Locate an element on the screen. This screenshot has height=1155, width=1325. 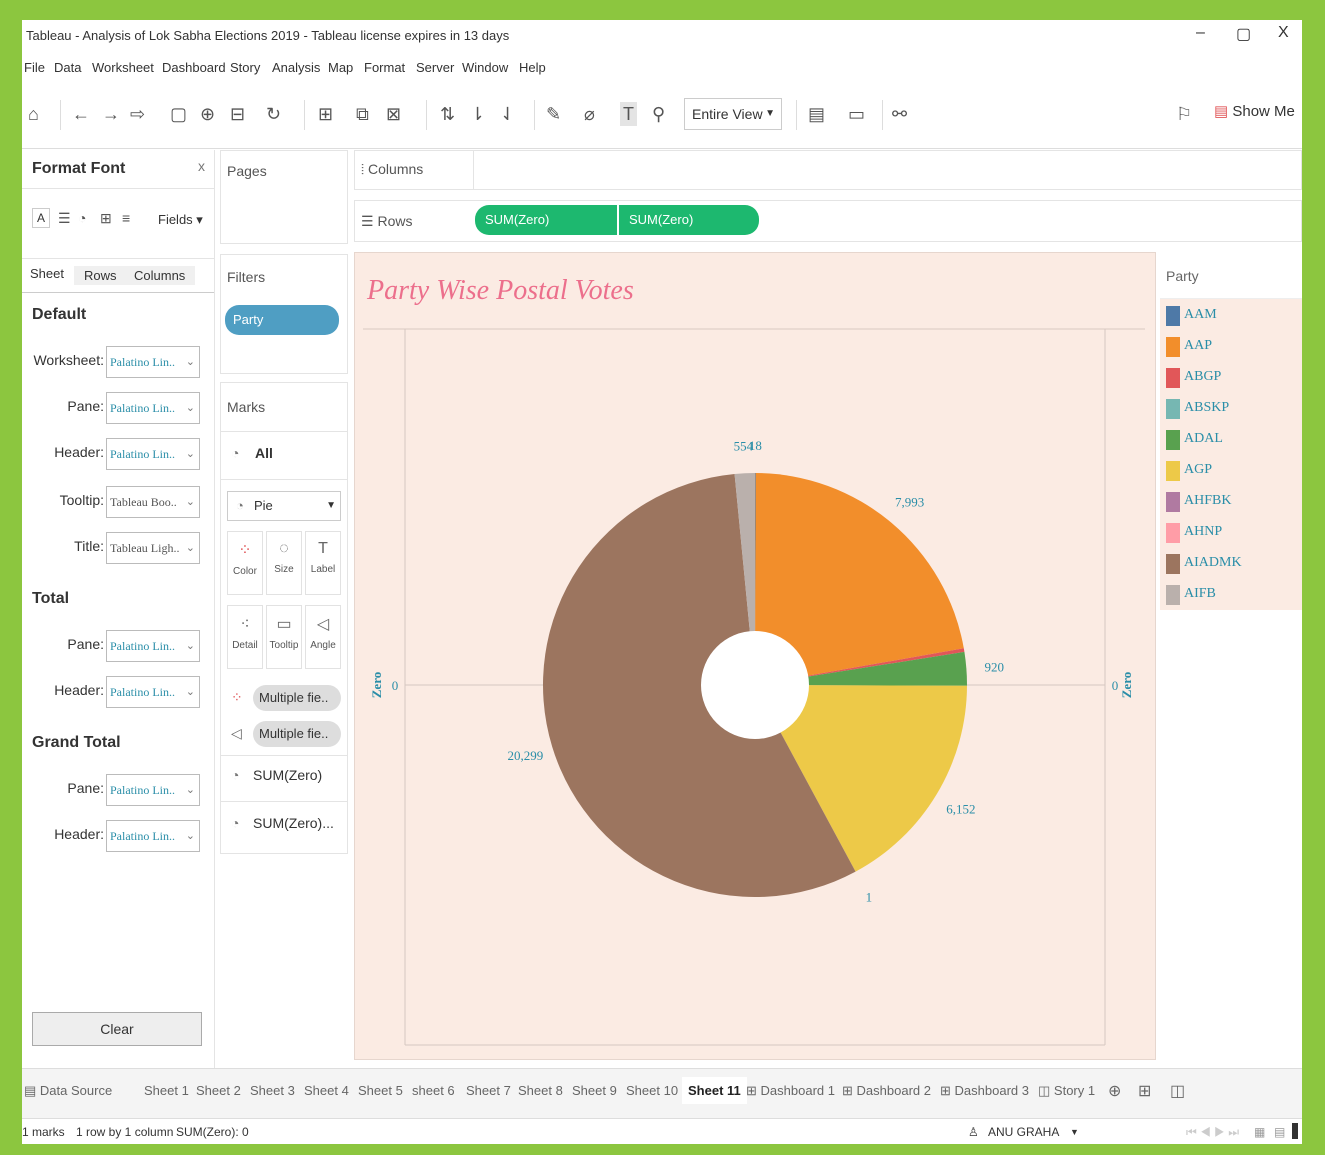
pin-icon: ⚲ is located at coordinates (658, 114).